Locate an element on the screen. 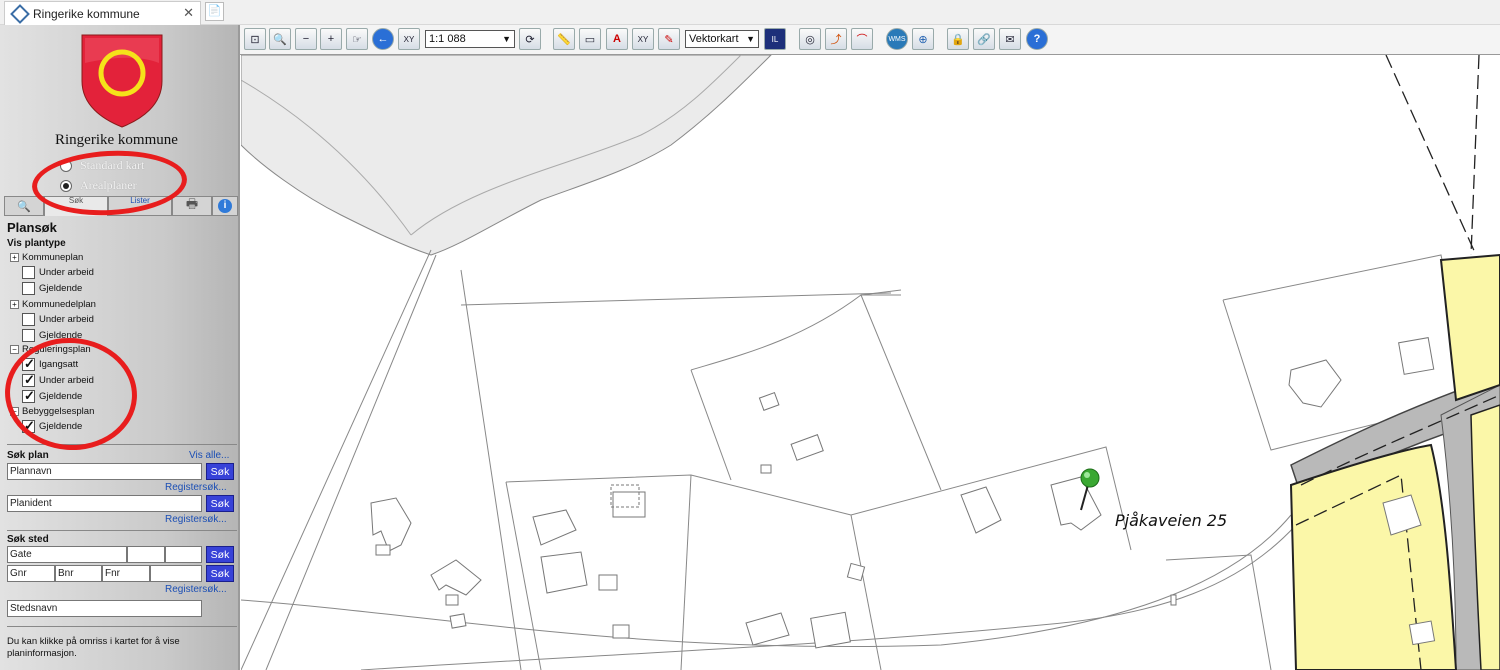 Image resolution: width=1500 pixels, height=670 pixels. radio-label: Arealplaner is located at coordinates (108, 185).